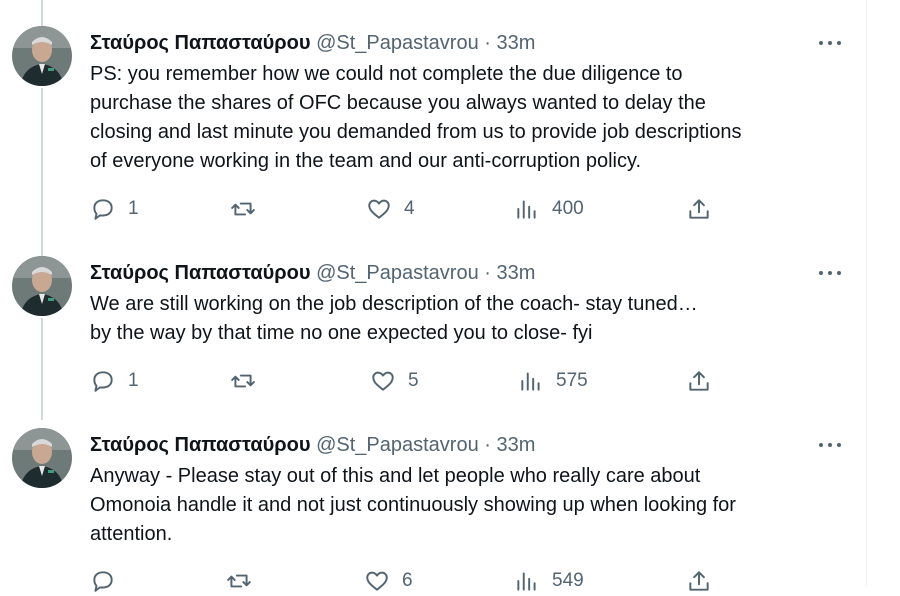 This screenshot has width=900, height=596. I want to click on action-bar: 1 4 400, so click(410, 209).